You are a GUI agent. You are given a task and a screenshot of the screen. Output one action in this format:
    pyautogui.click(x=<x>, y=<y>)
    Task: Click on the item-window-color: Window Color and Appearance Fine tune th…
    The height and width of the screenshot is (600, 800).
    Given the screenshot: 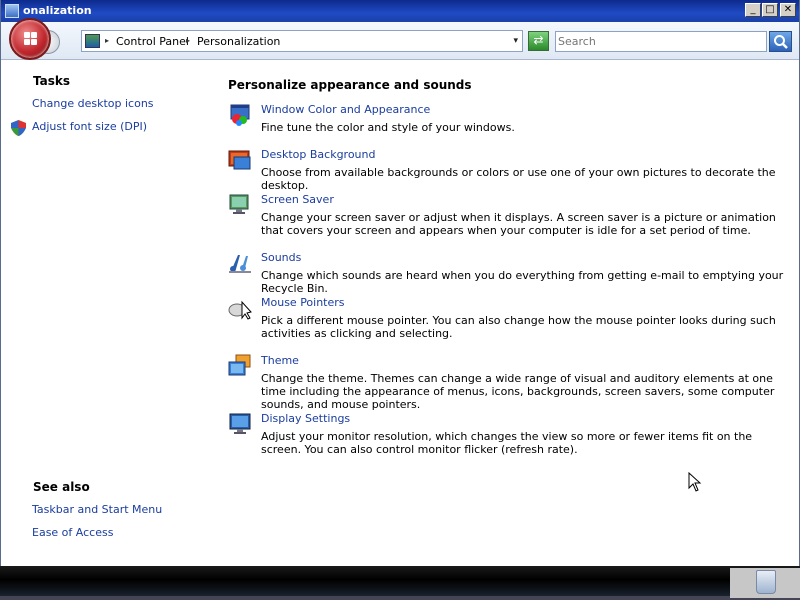 What is the action you would take?
    pyautogui.click(x=508, y=120)
    